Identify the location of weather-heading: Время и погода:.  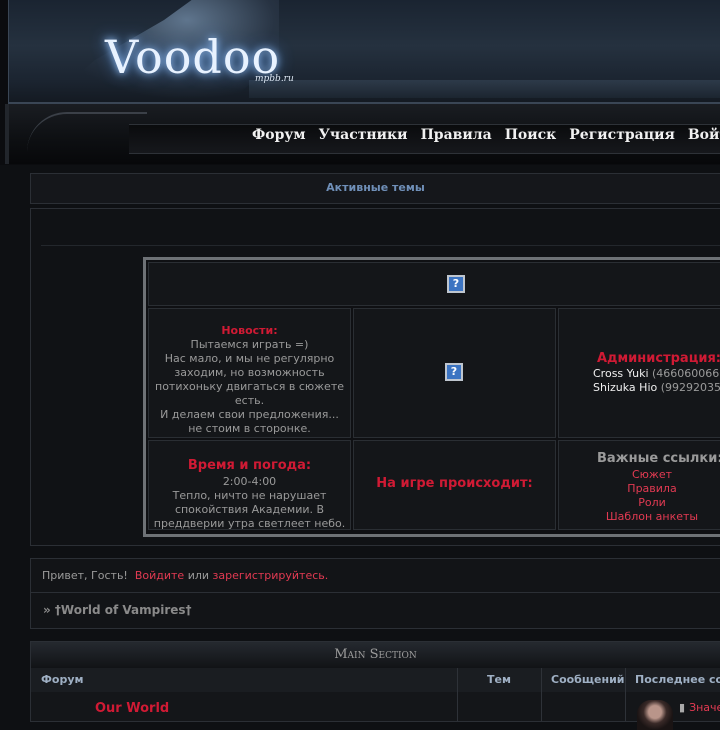
(249, 465).